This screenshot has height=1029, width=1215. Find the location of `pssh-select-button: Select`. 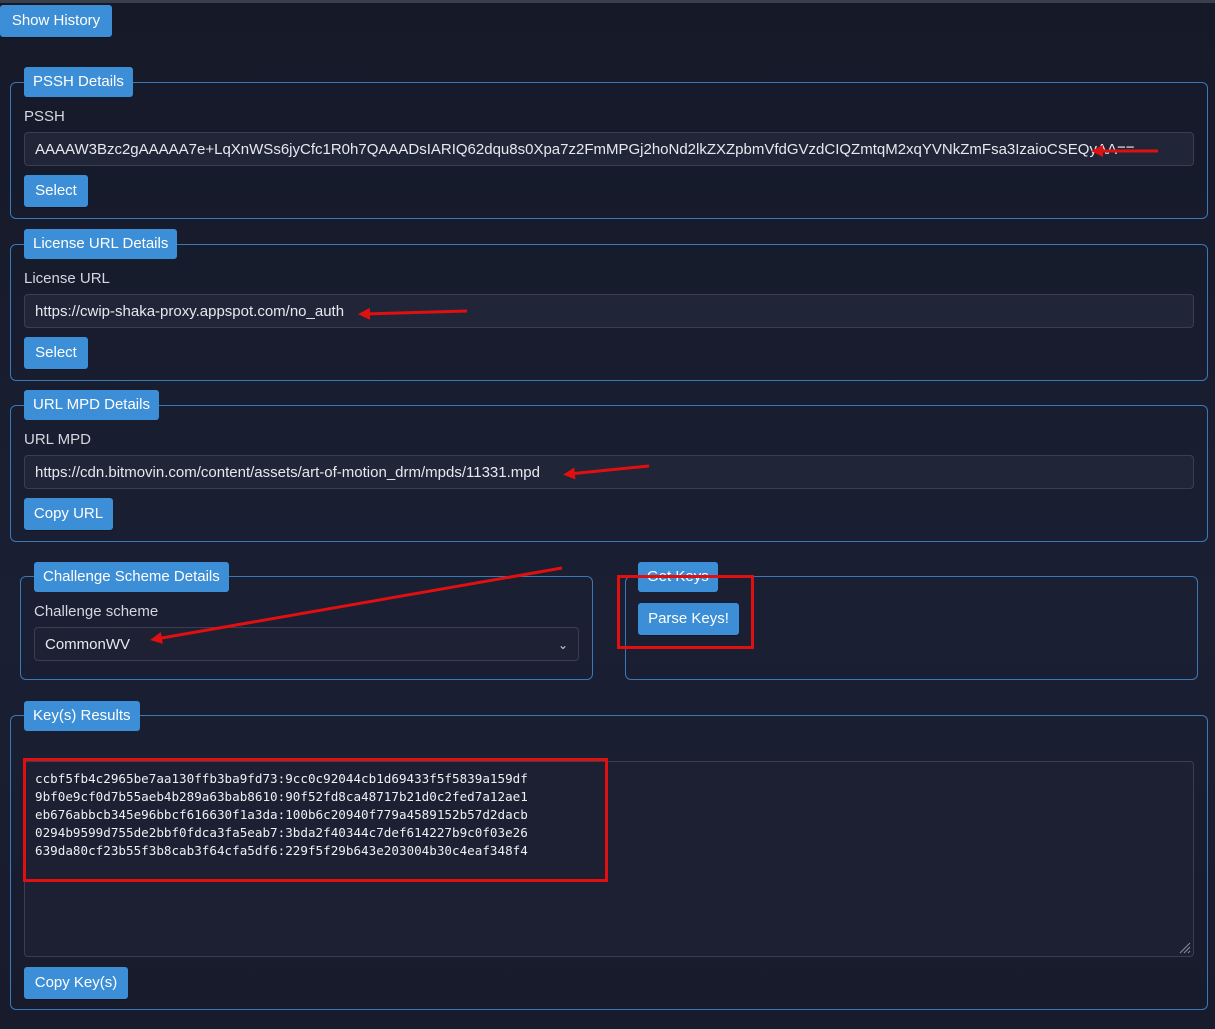

pssh-select-button: Select is located at coordinates (56, 191).